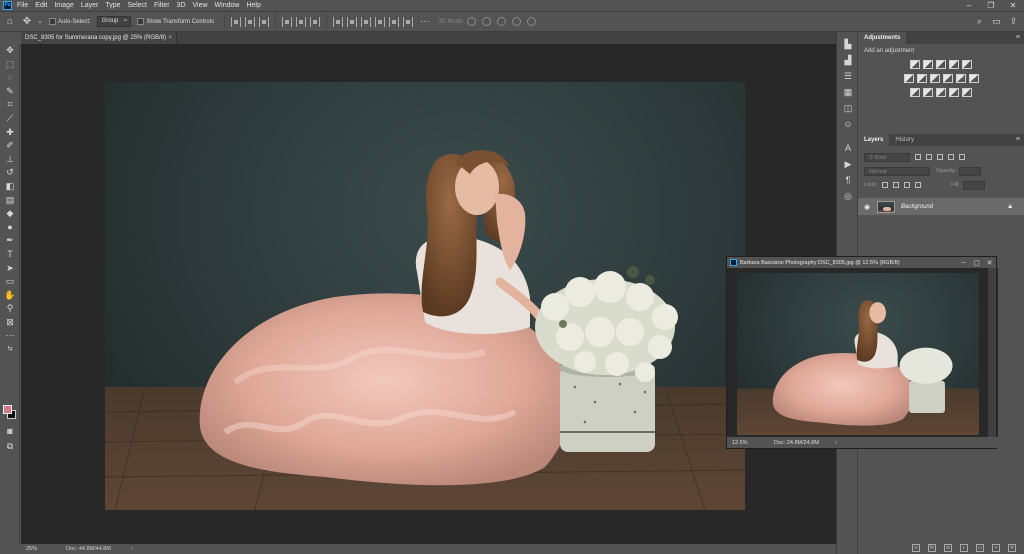  What do you see at coordinates (928, 92) in the screenshot?
I see `posterize-icon` at bounding box center [928, 92].